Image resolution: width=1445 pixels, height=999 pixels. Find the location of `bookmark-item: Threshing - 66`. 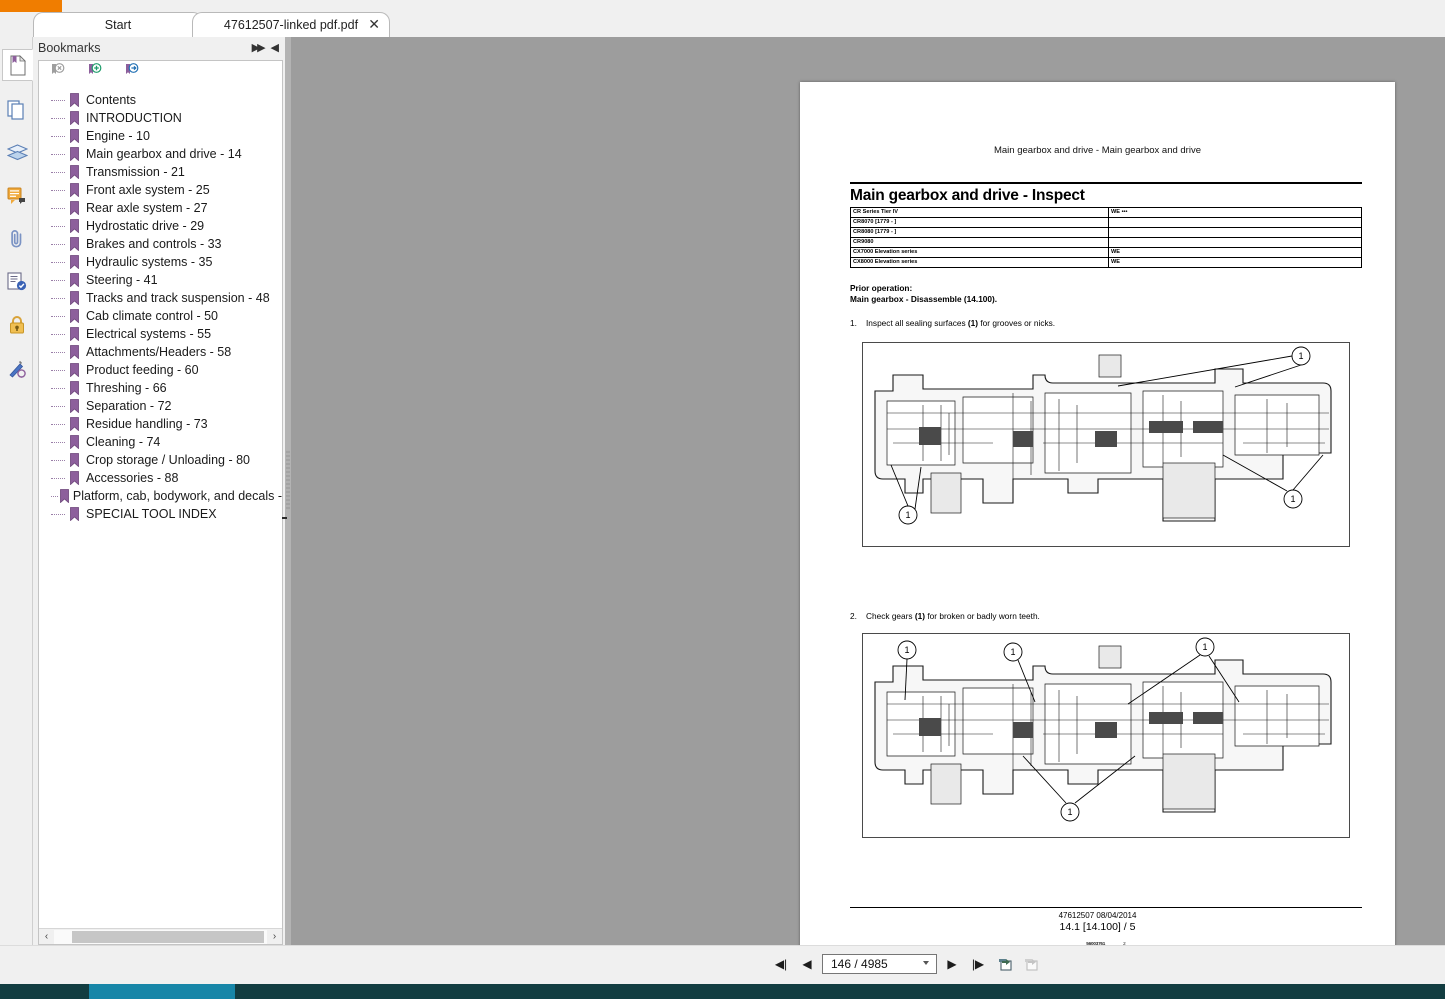

bookmark-item: Threshing - 66 is located at coordinates (160, 388).